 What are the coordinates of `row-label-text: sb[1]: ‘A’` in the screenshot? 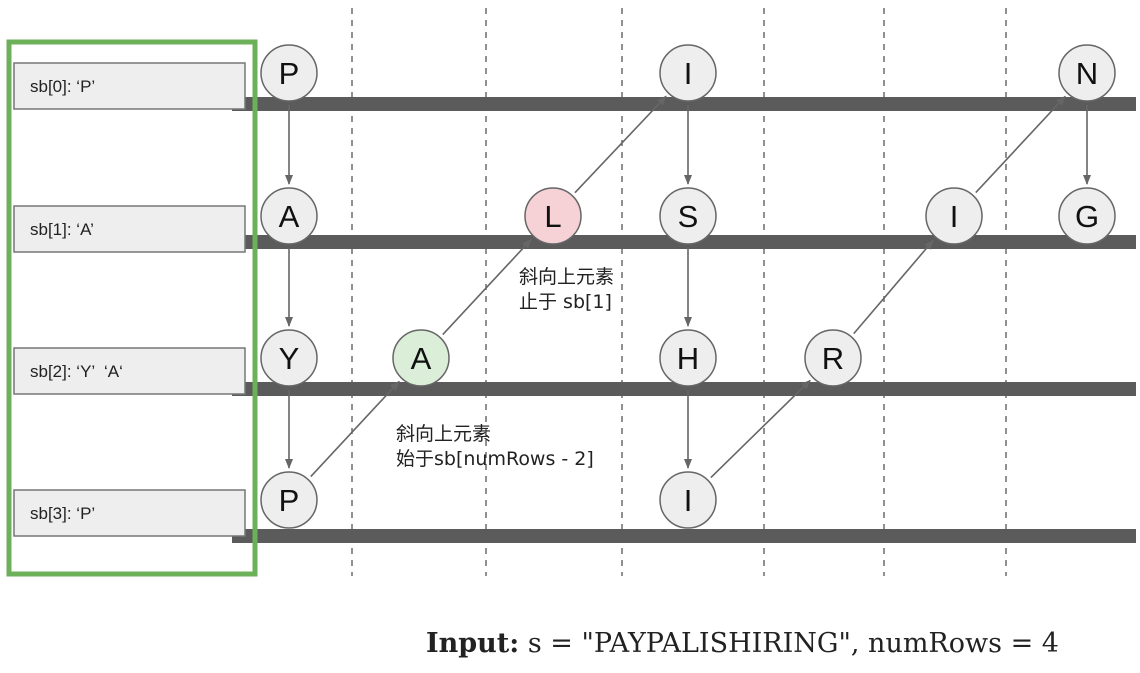 It's located at (62, 229).